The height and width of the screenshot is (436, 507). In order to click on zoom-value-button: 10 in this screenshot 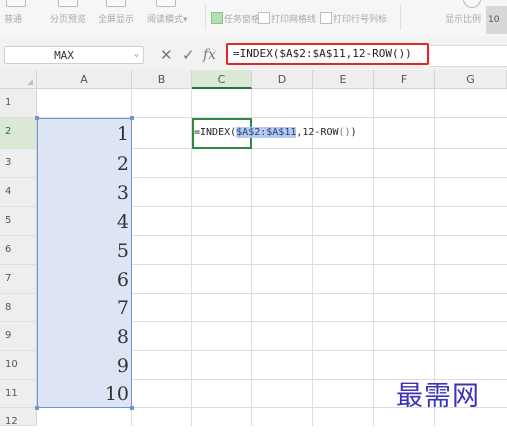, I will do `click(496, 20)`.